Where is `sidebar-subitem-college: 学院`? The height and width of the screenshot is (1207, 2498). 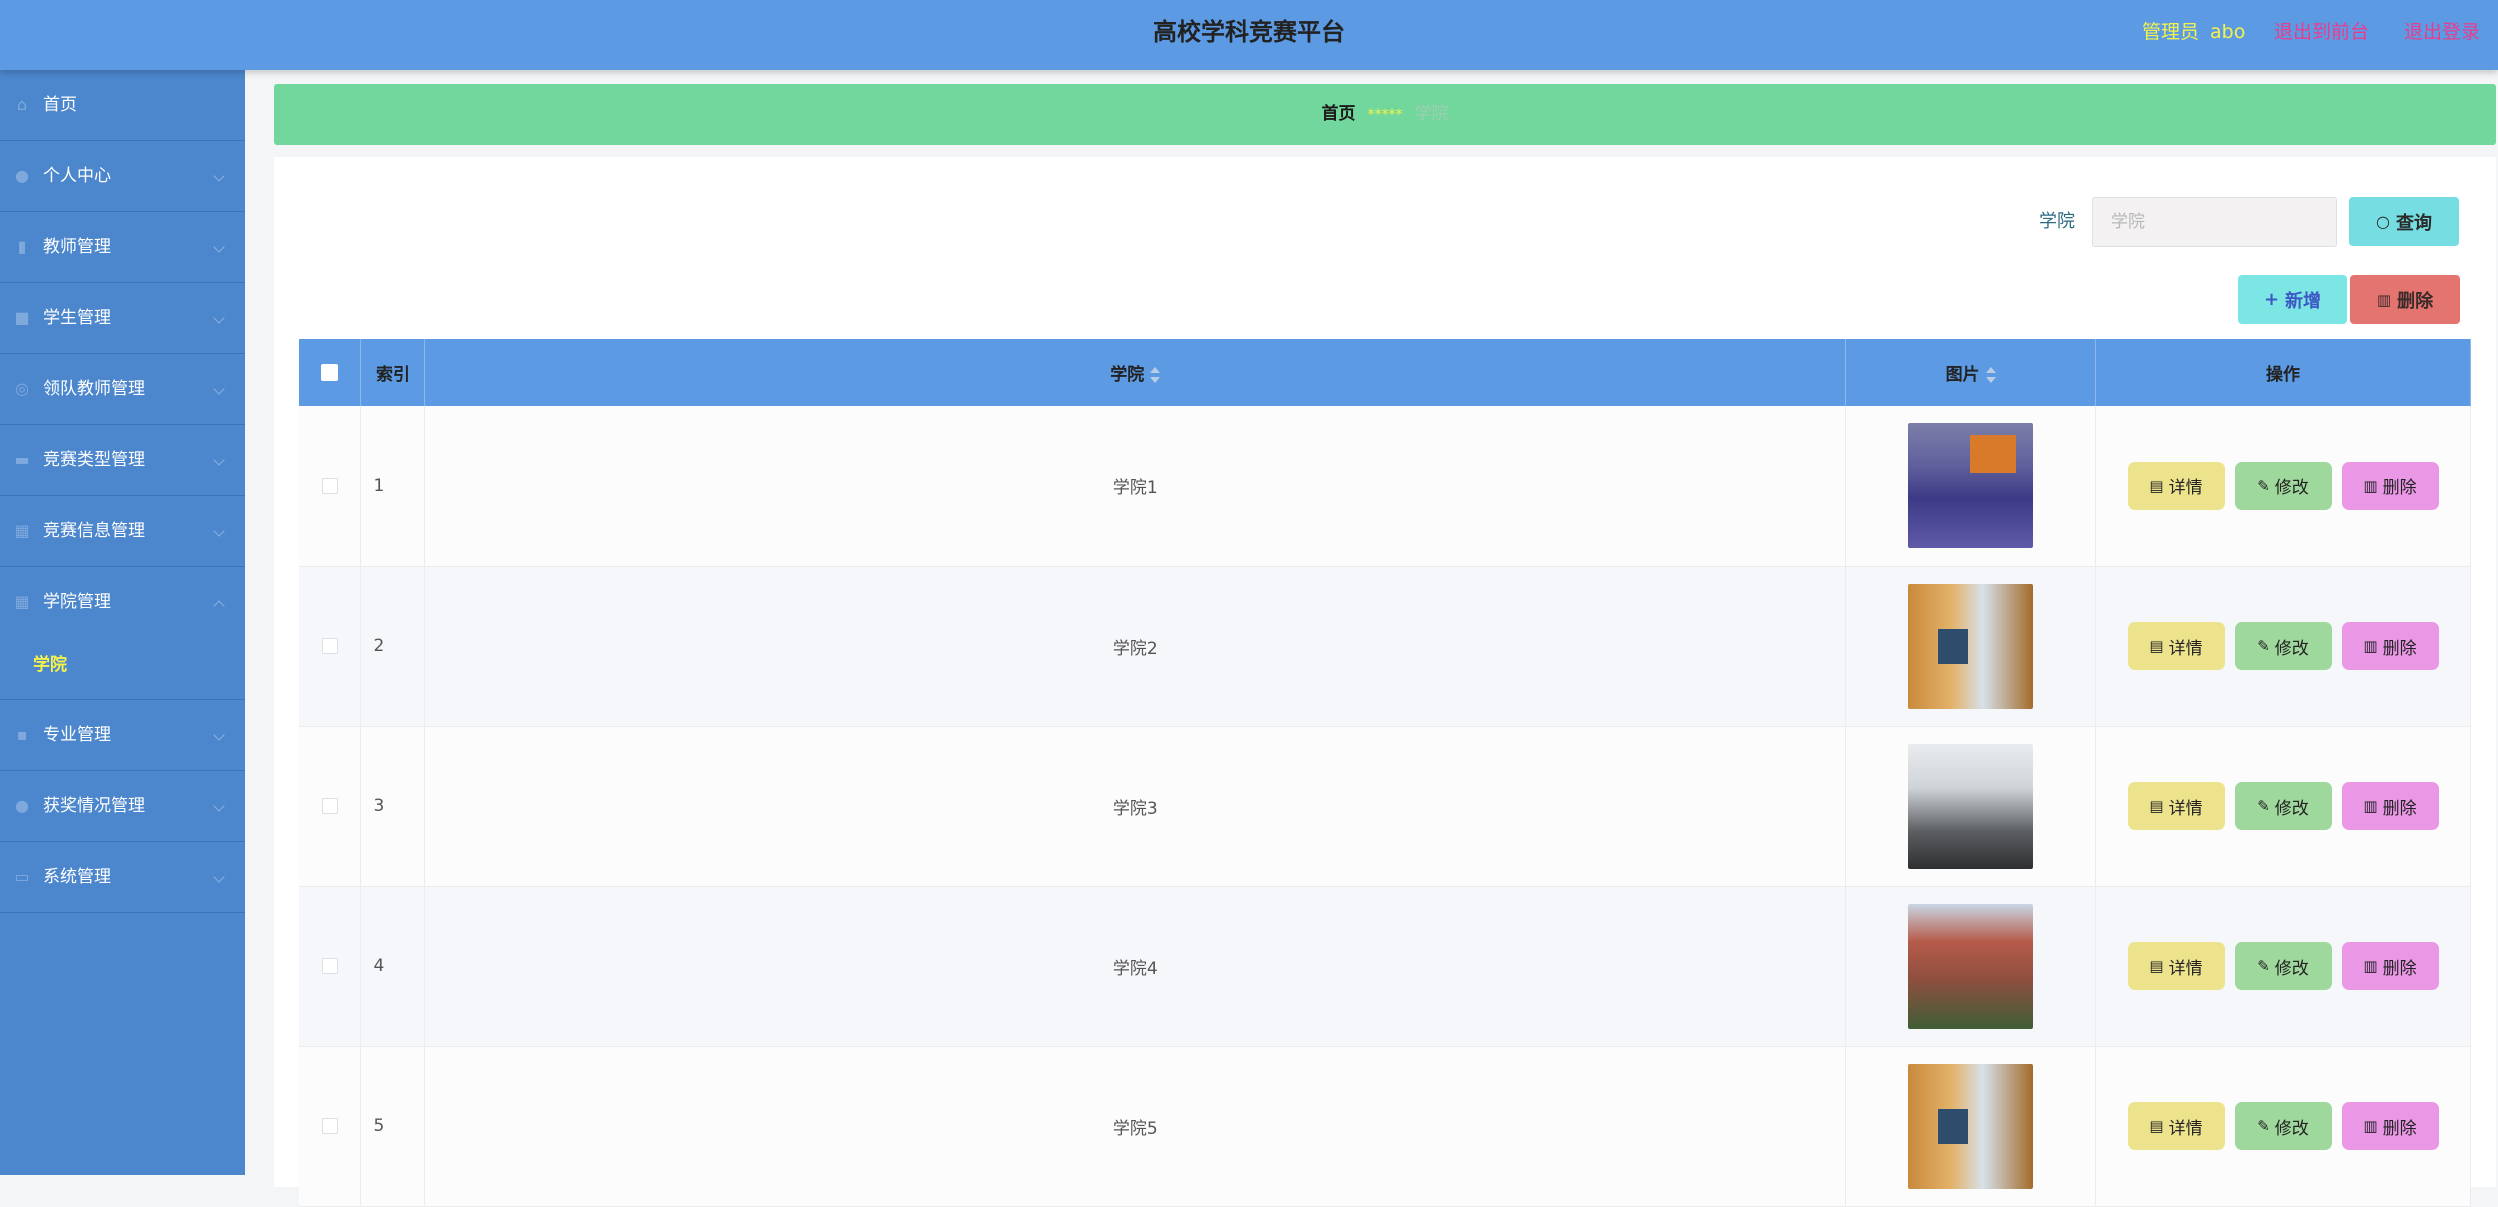 sidebar-subitem-college: 学院 is located at coordinates (122, 665).